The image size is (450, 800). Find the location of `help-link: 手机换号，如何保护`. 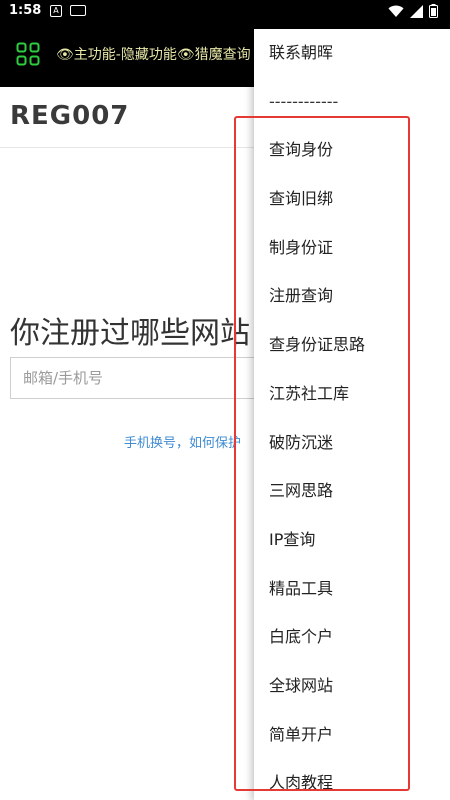

help-link: 手机换号，如何保护 is located at coordinates (182, 441).